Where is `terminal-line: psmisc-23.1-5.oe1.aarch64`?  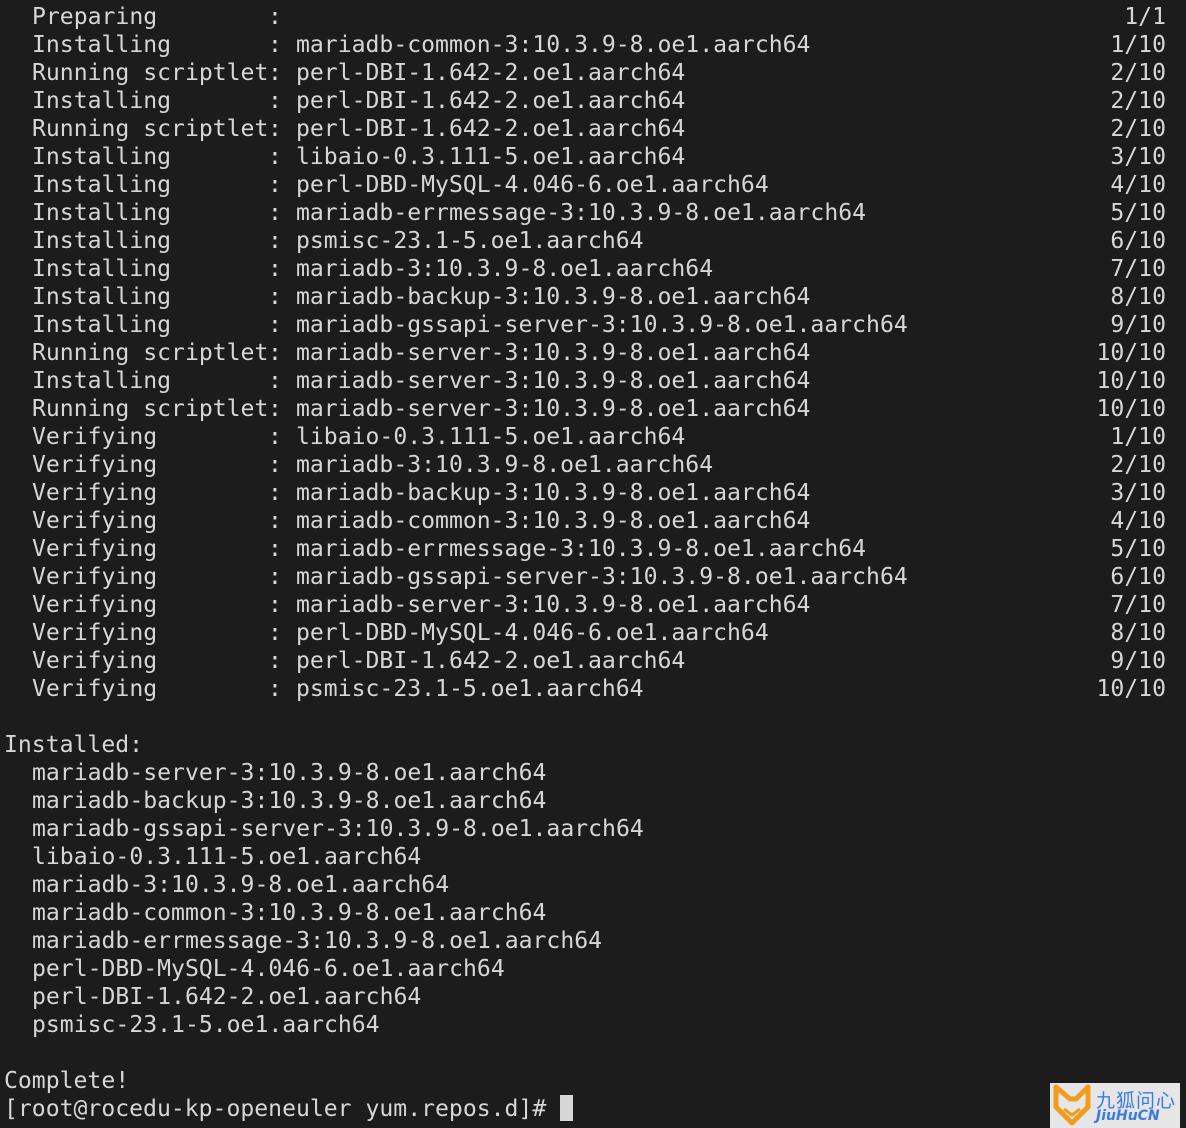 terminal-line: psmisc-23.1-5.oe1.aarch64 is located at coordinates (593, 1025).